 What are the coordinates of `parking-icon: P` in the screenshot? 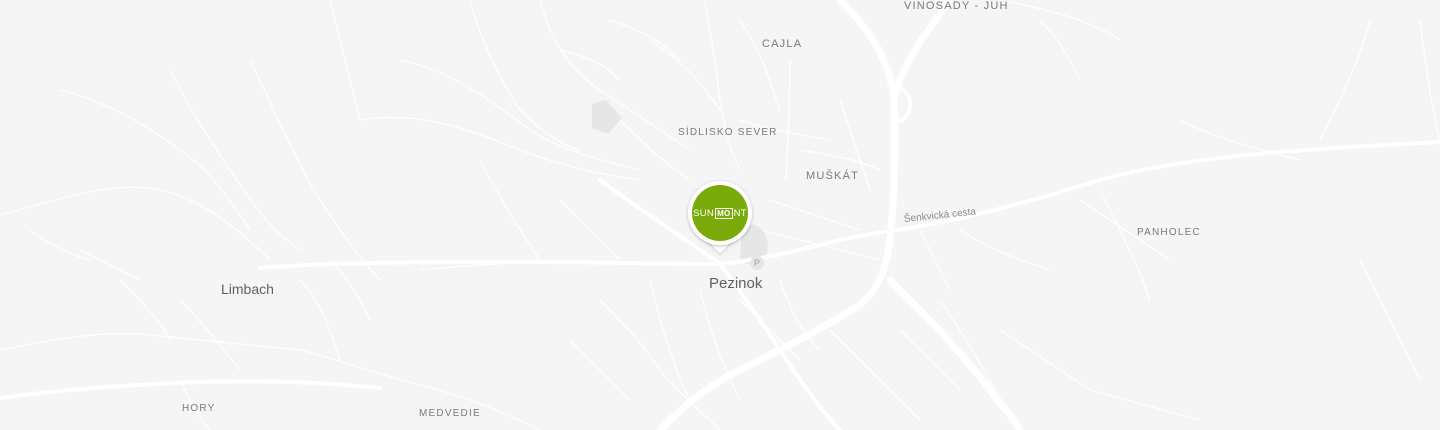 It's located at (757, 263).